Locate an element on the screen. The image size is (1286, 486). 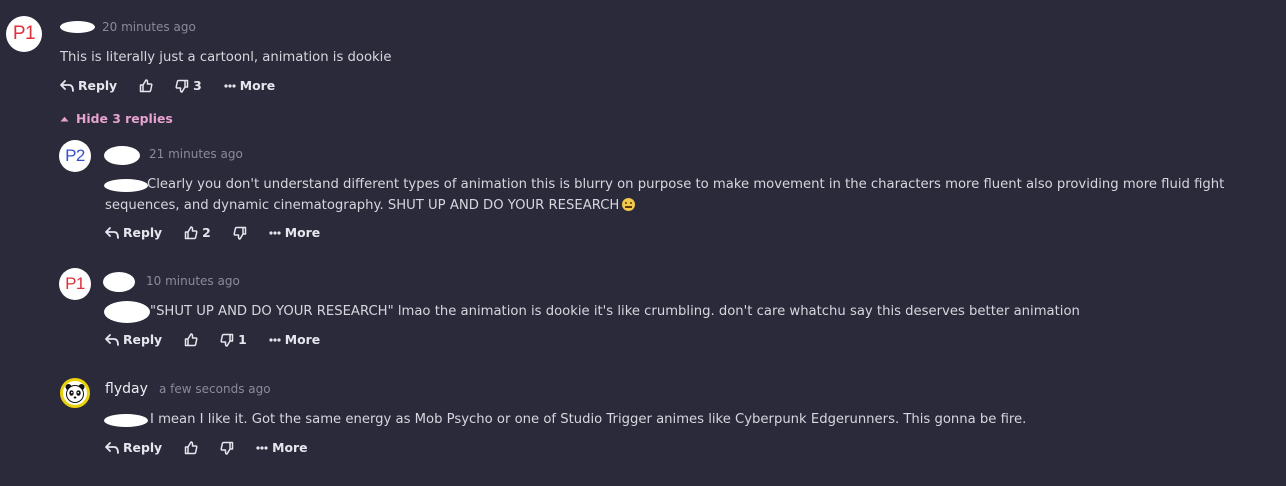
like-button: 2 is located at coordinates (197, 232).